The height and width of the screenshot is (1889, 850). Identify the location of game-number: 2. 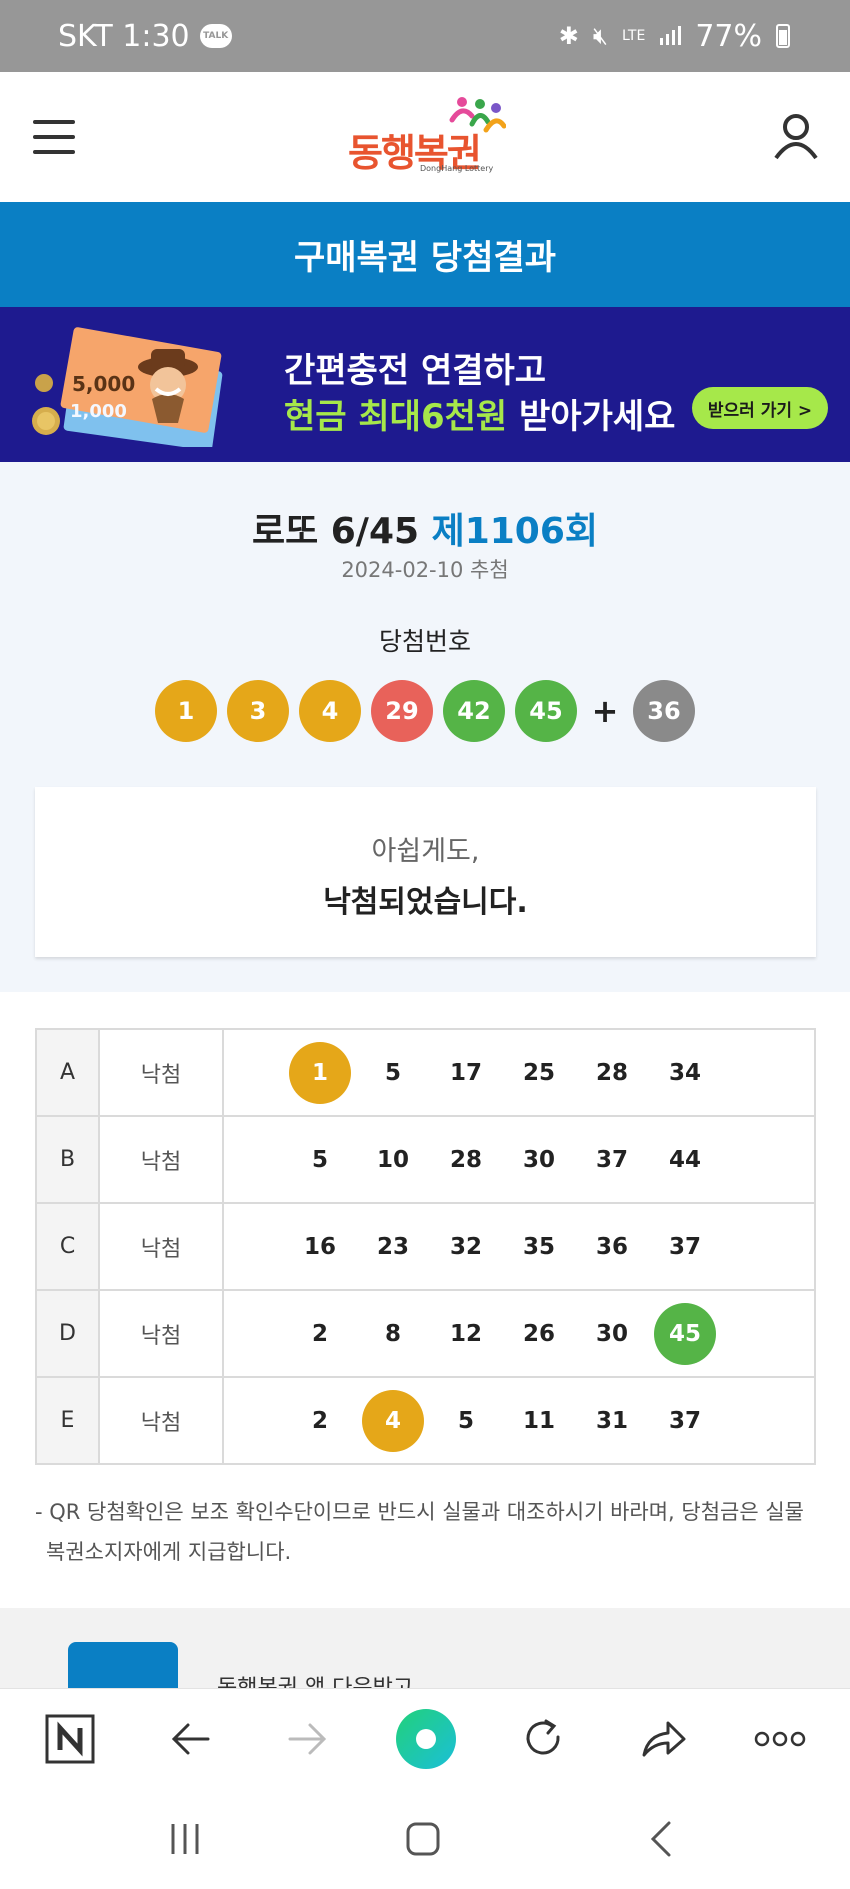
(319, 1420).